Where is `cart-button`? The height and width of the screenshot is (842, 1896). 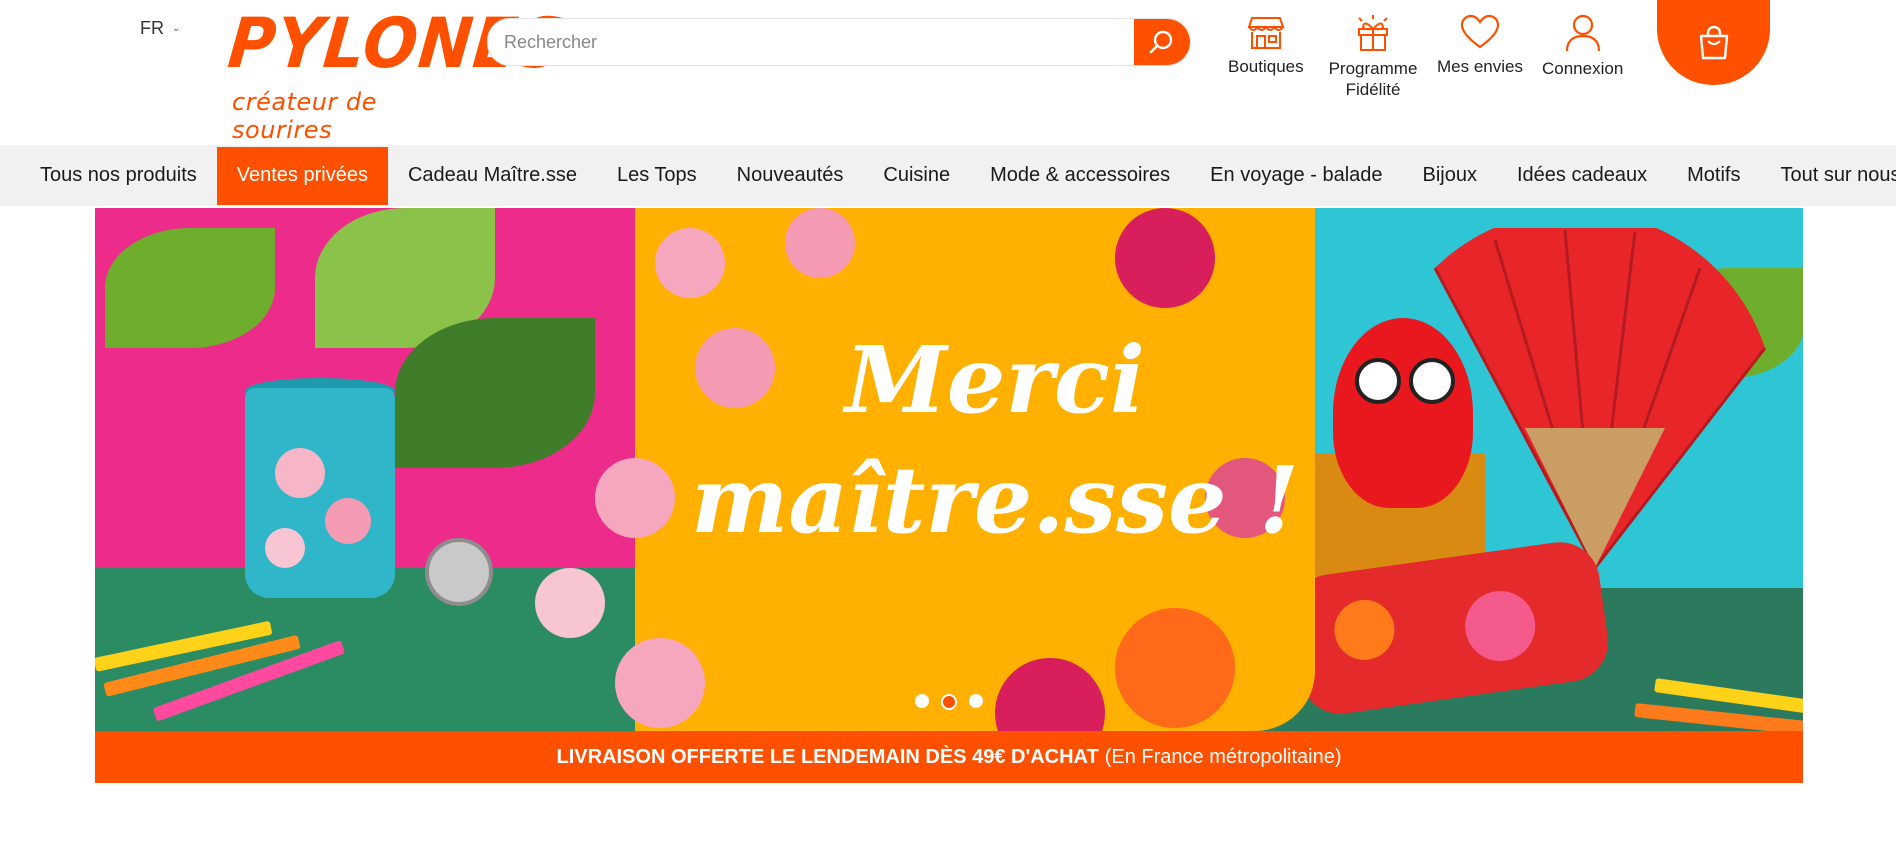 cart-button is located at coordinates (1713, 42).